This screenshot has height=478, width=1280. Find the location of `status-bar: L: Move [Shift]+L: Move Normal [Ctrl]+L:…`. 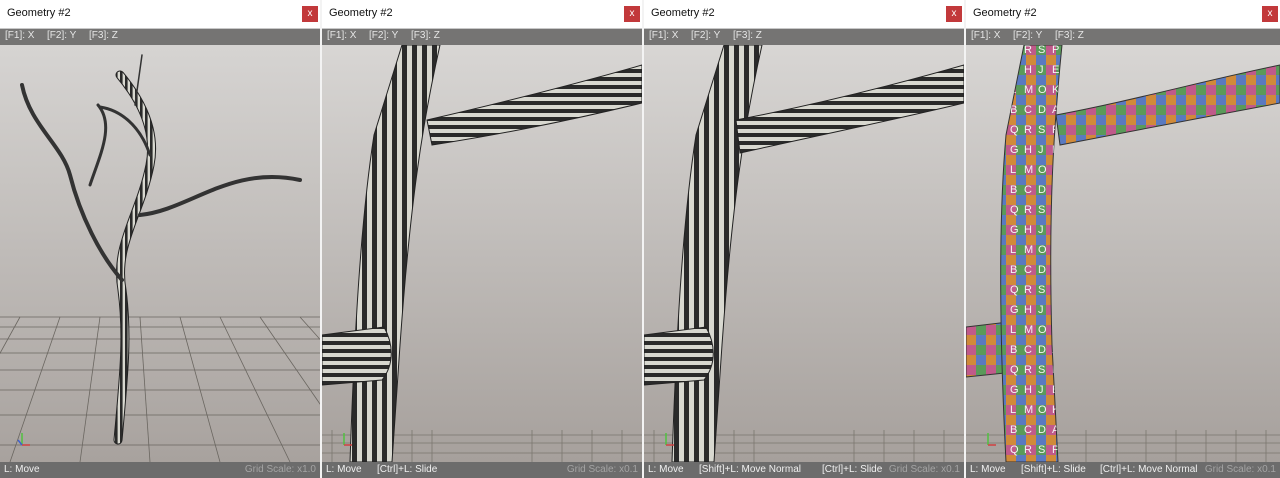

status-bar: L: Move [Shift]+L: Move Normal [Ctrl]+L:… is located at coordinates (804, 470).